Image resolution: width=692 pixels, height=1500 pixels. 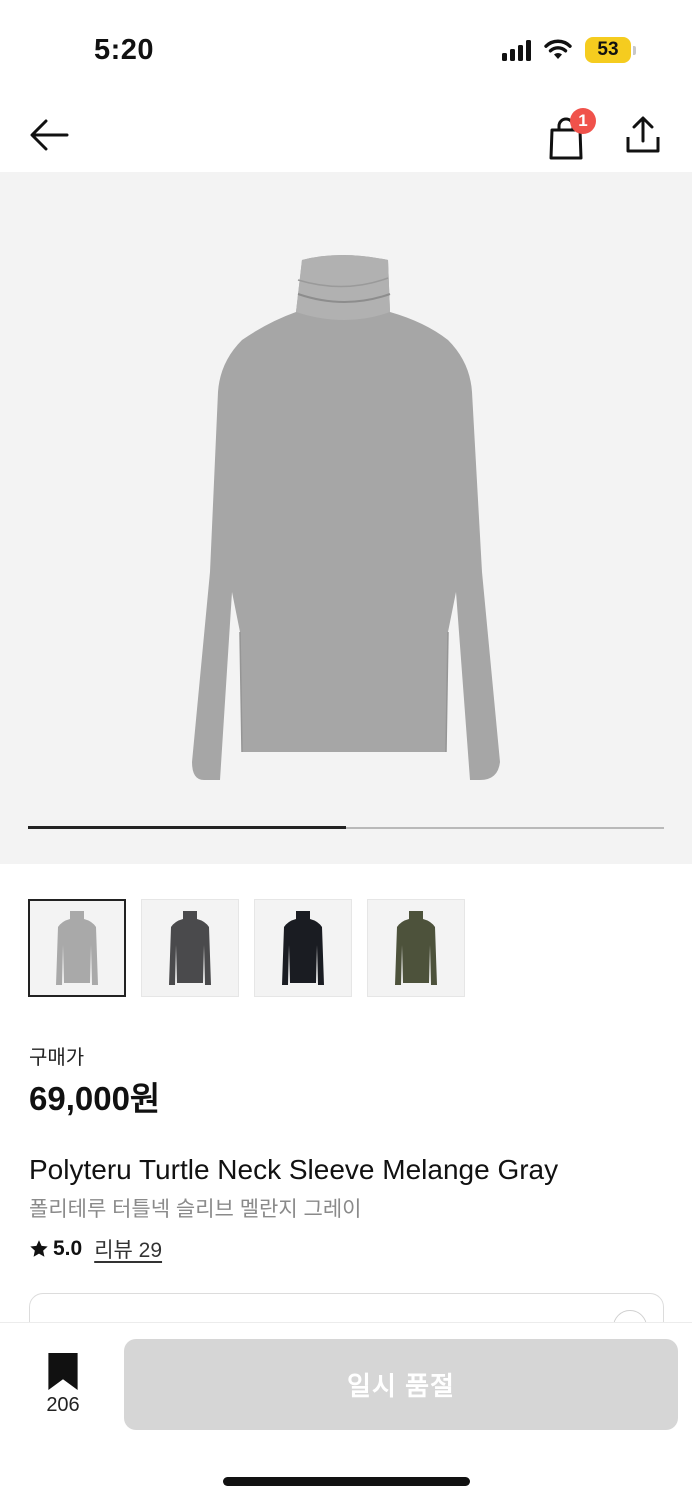 I want to click on gallery-progress-fill, so click(x=187, y=827).